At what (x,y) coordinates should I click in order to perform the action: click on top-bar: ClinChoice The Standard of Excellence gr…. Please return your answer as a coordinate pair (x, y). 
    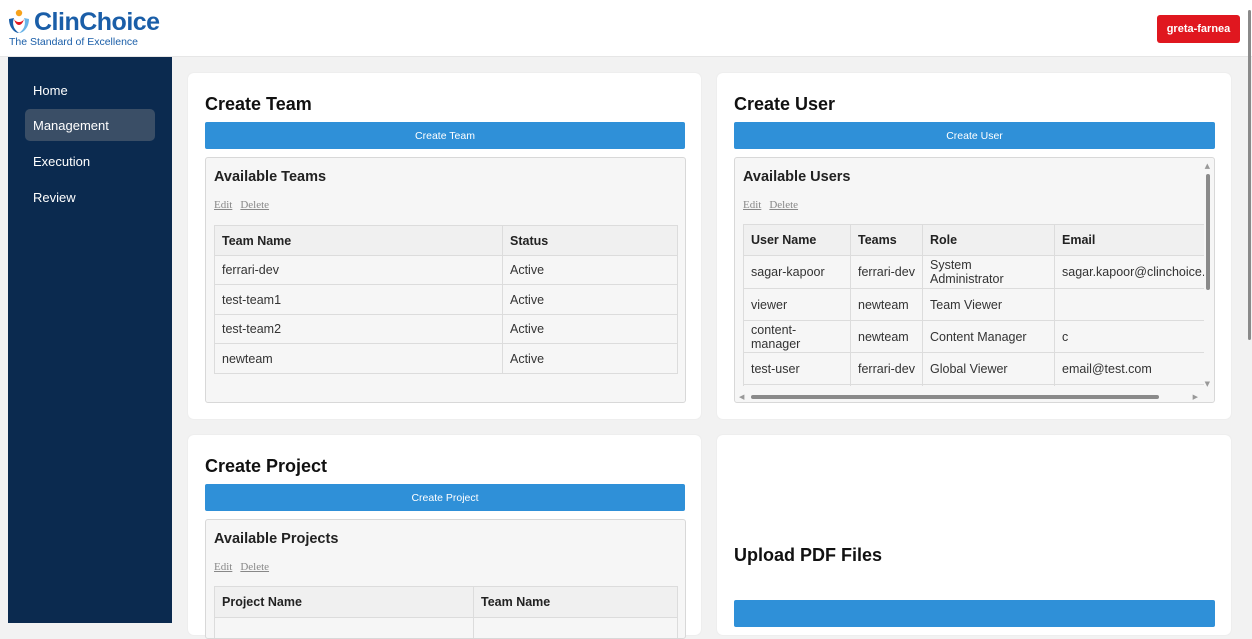
    Looking at the image, I should click on (626, 28).